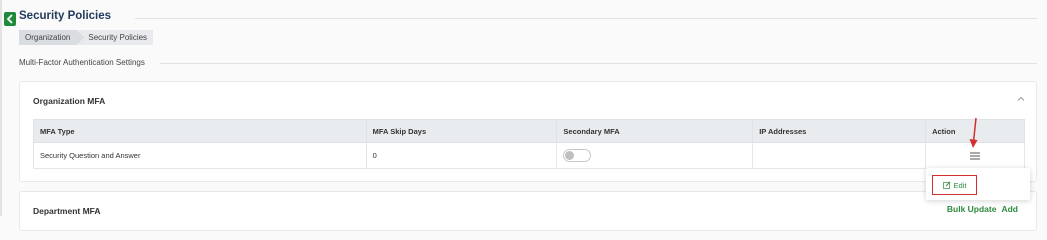 This screenshot has height=240, width=1047. I want to click on title-divider, so click(586, 18).